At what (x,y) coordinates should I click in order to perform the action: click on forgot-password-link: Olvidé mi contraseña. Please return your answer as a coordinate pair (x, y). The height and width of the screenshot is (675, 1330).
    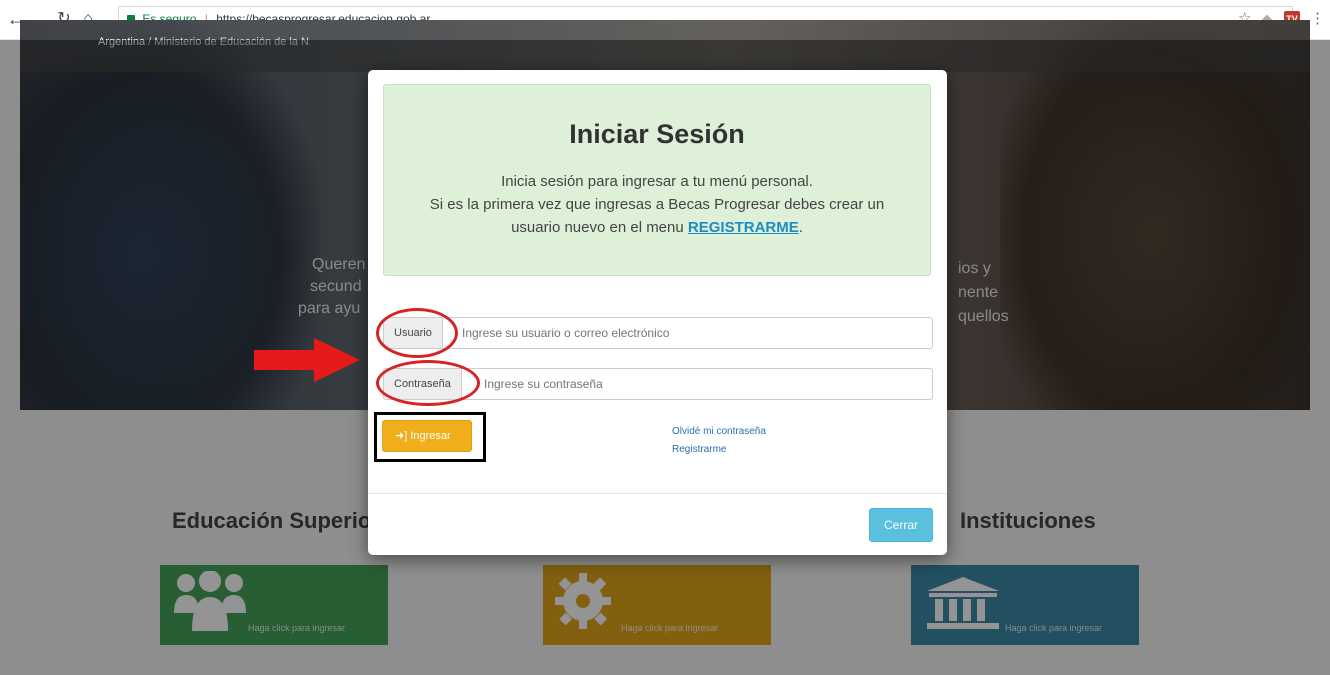
    Looking at the image, I should click on (719, 431).